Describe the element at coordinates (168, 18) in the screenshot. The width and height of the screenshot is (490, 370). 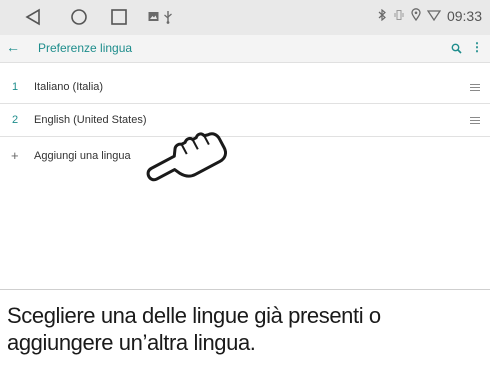
I see `usb-icon` at that location.